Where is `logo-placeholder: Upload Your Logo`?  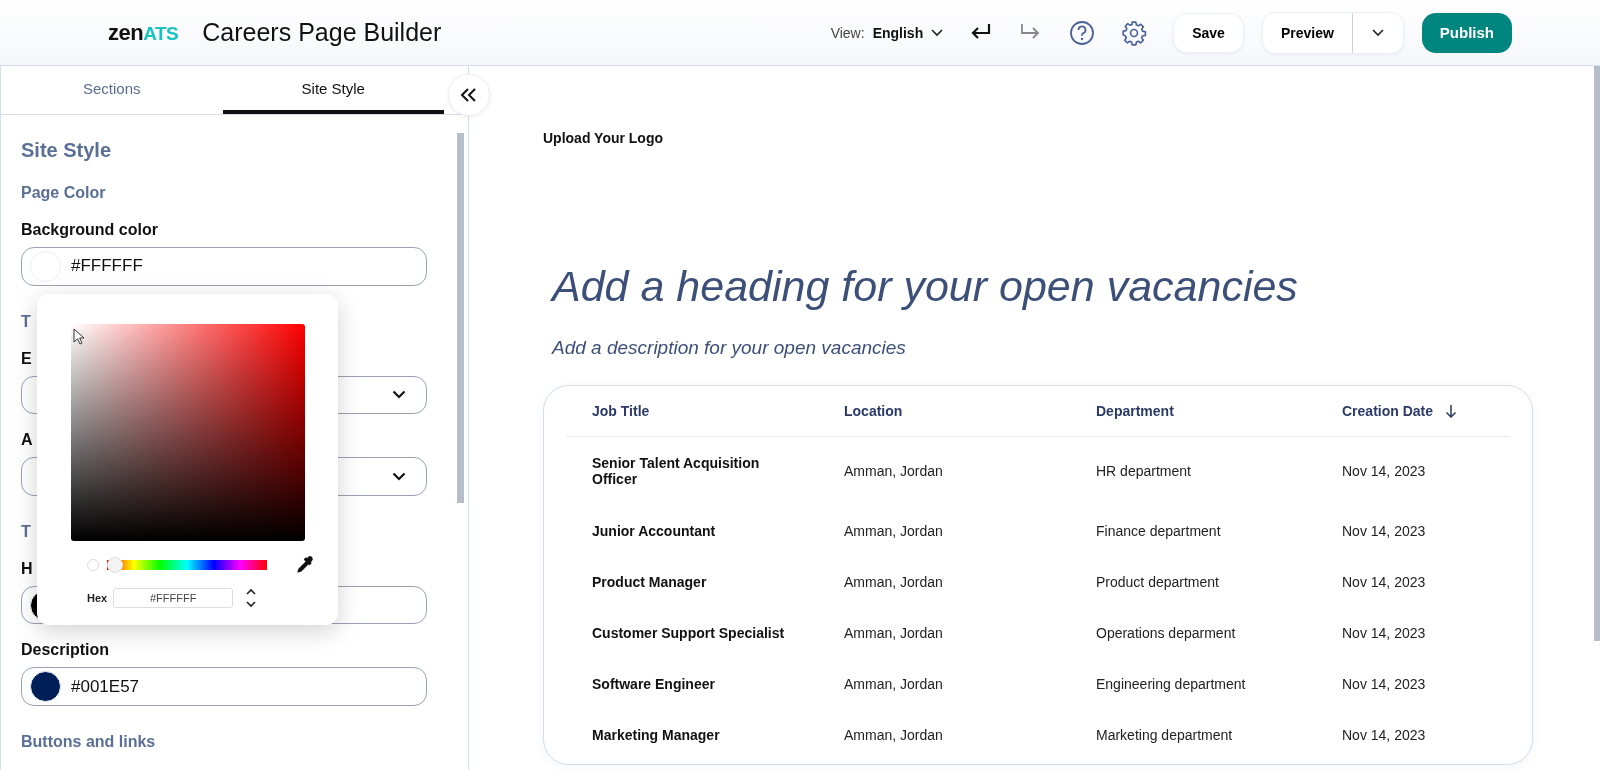 logo-placeholder: Upload Your Logo is located at coordinates (603, 138).